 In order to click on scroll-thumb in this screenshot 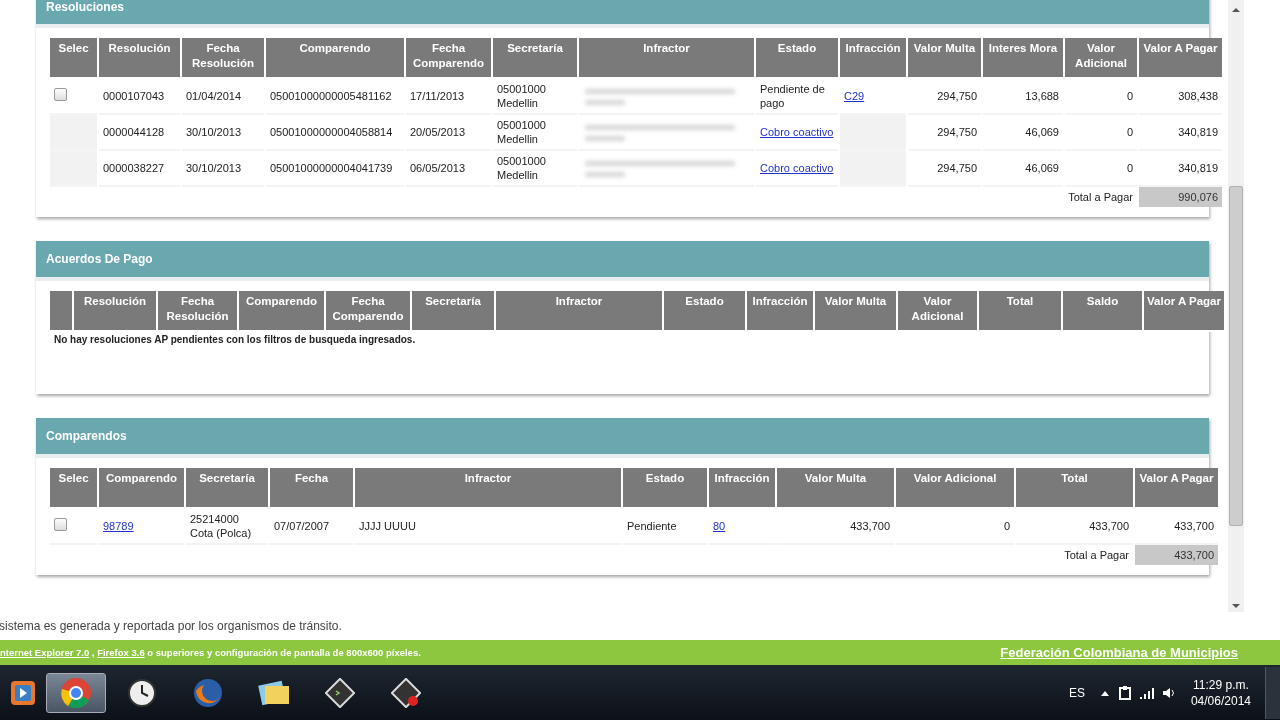, I will do `click(1236, 356)`.